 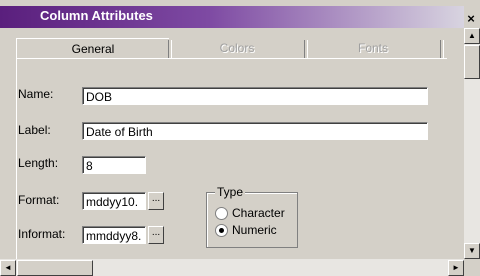 I want to click on radio-character: Character, so click(x=250, y=213).